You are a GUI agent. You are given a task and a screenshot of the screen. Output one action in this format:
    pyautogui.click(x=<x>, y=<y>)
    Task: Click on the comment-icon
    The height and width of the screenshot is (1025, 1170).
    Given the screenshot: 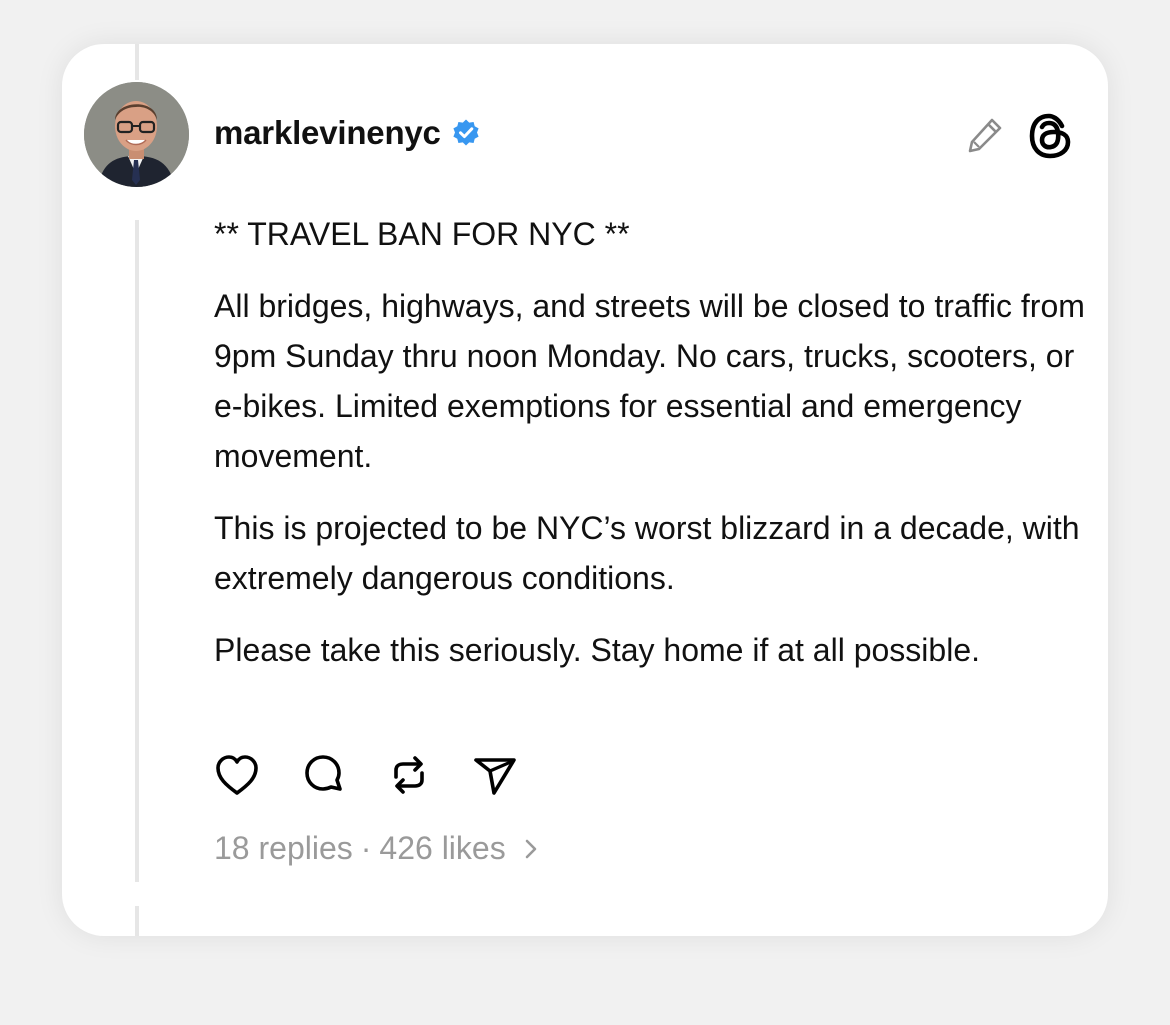 What is the action you would take?
    pyautogui.click(x=323, y=773)
    